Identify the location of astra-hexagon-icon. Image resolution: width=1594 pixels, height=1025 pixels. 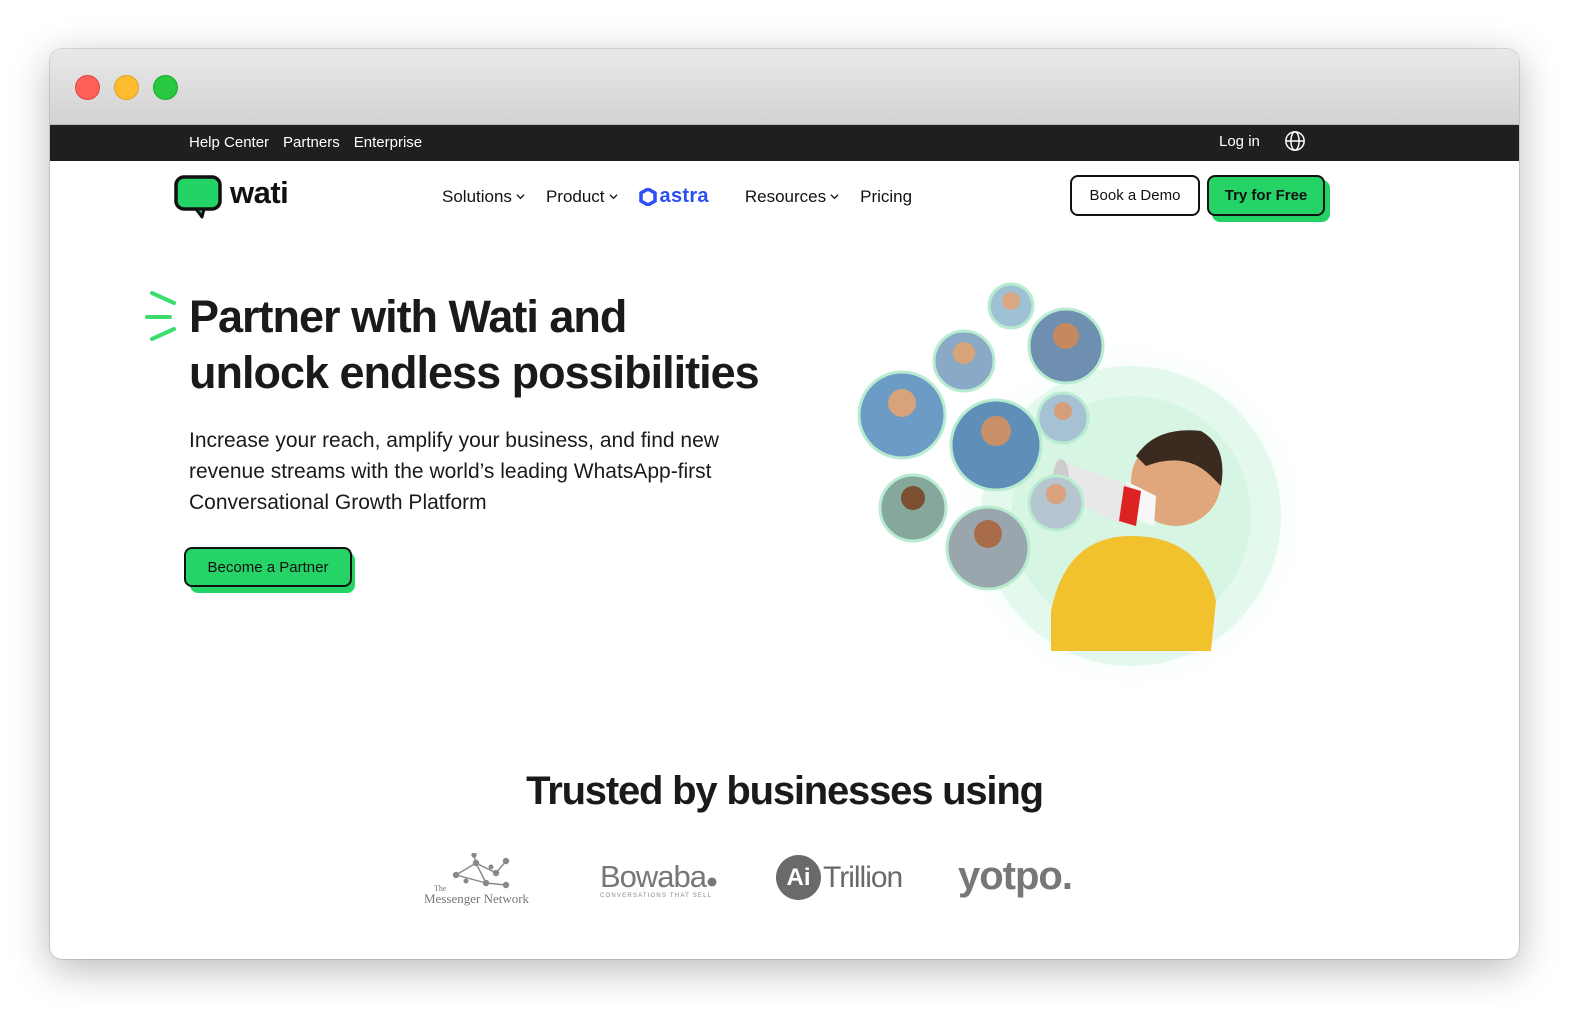
(647, 196).